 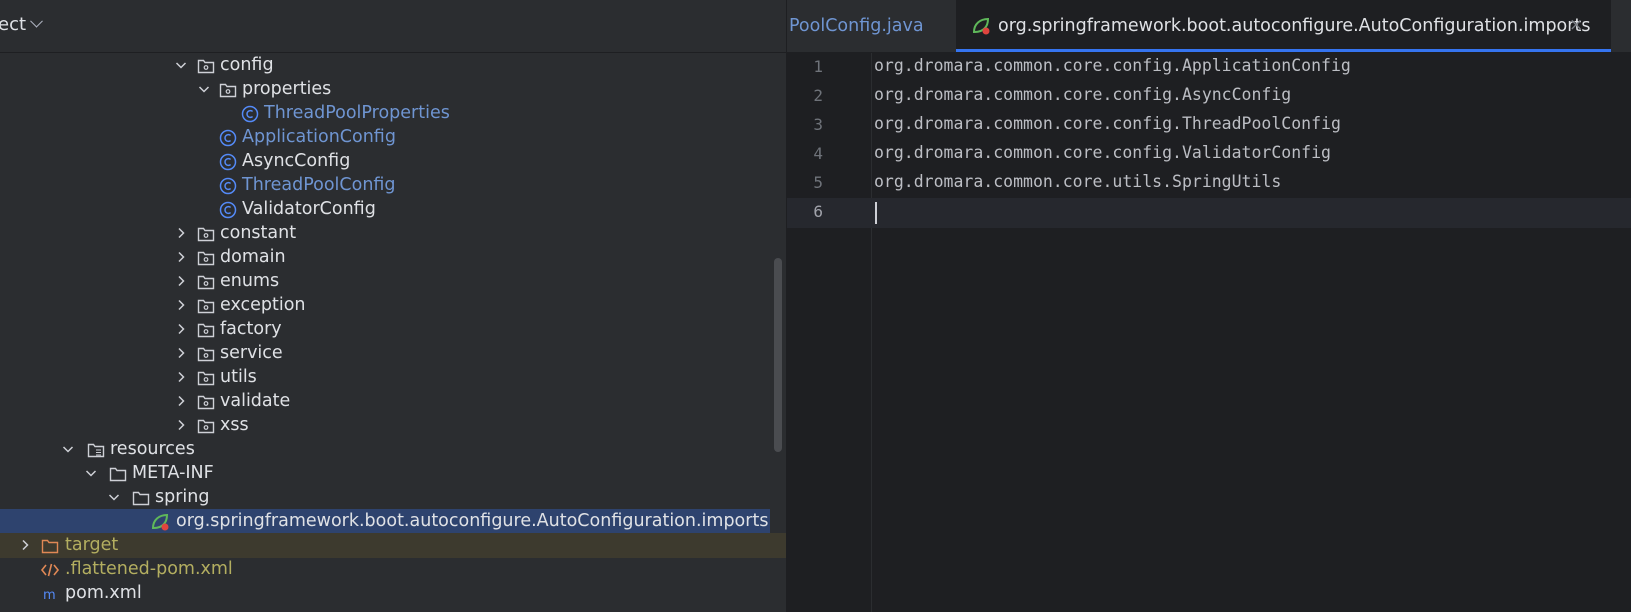 What do you see at coordinates (296, 161) in the screenshot?
I see `tree-item-label: AsyncConfig` at bounding box center [296, 161].